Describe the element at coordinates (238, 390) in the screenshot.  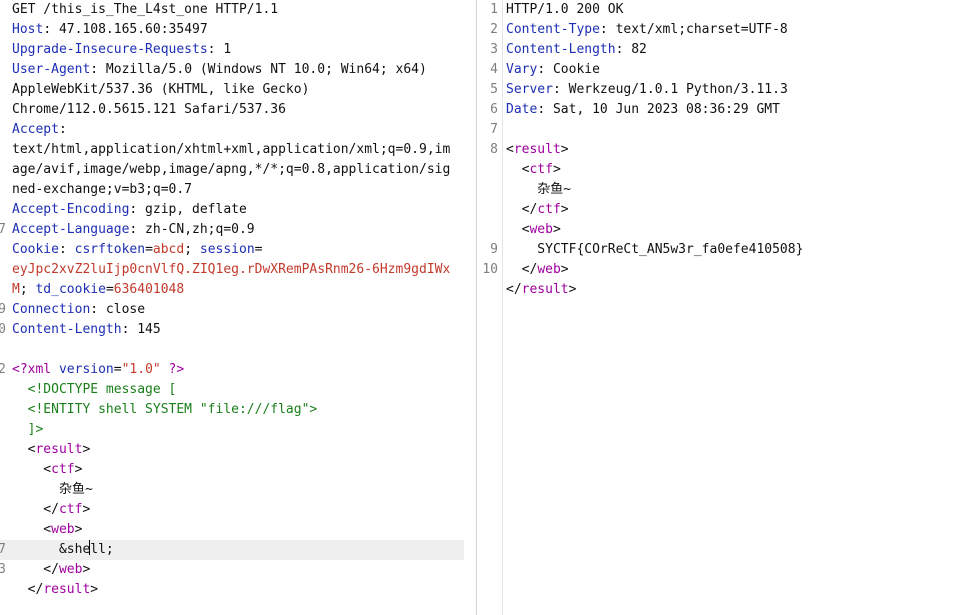
I see `request-line: <!DOCTYPE message [` at that location.